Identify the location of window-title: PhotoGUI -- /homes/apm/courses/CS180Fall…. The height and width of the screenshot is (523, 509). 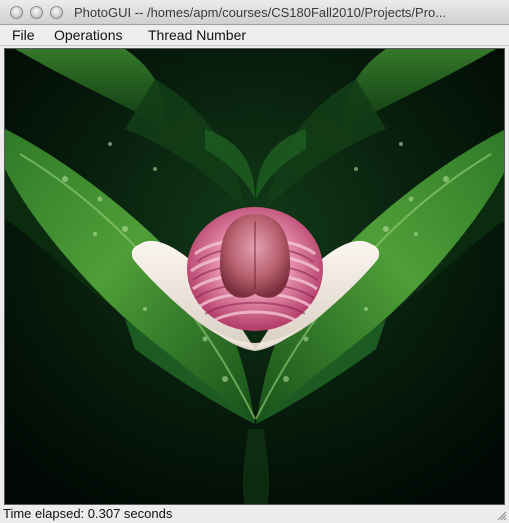
(260, 12).